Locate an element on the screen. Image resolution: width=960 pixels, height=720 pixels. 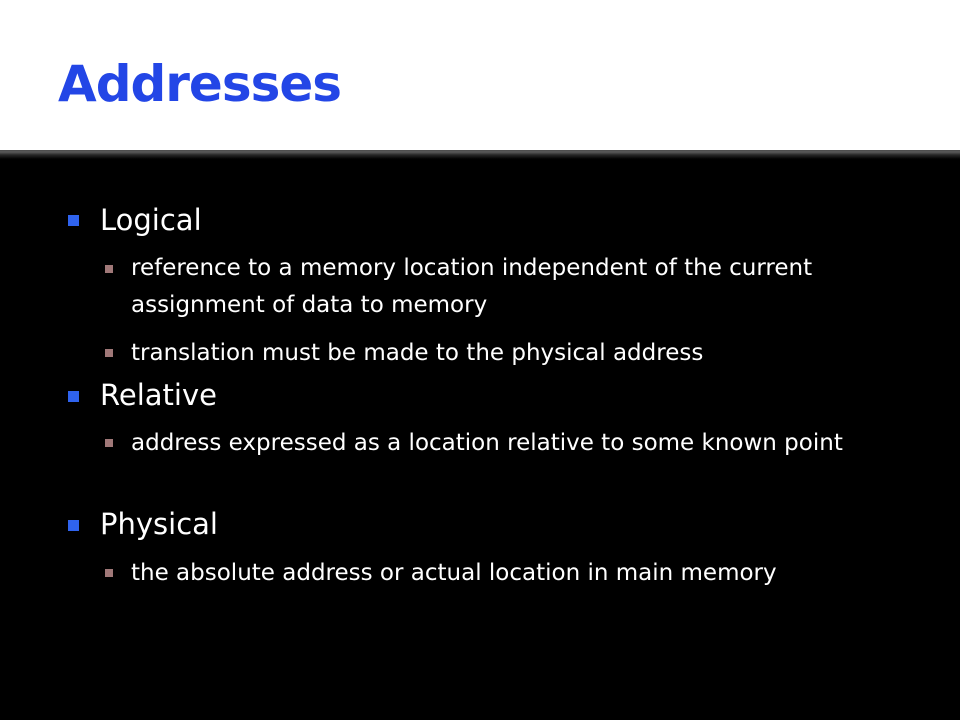
slide-title: Addresses is located at coordinates (200, 84).